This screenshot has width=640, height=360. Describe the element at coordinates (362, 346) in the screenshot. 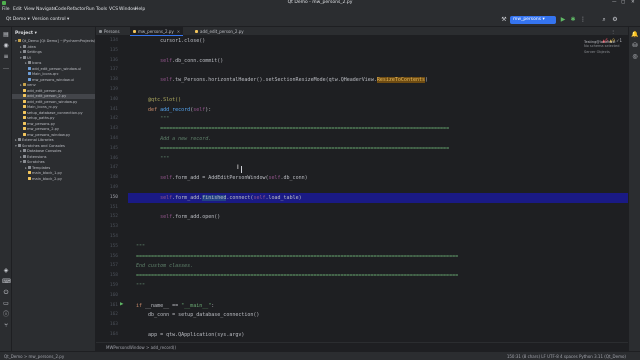

I see `breadcrumb: MWPersonsWindow > add_record()` at that location.